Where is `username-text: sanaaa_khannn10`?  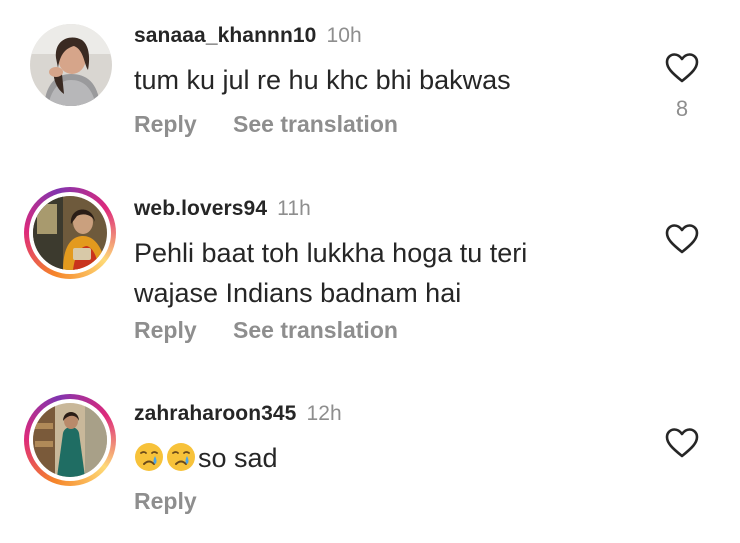 username-text: sanaaa_khannn10 is located at coordinates (225, 35).